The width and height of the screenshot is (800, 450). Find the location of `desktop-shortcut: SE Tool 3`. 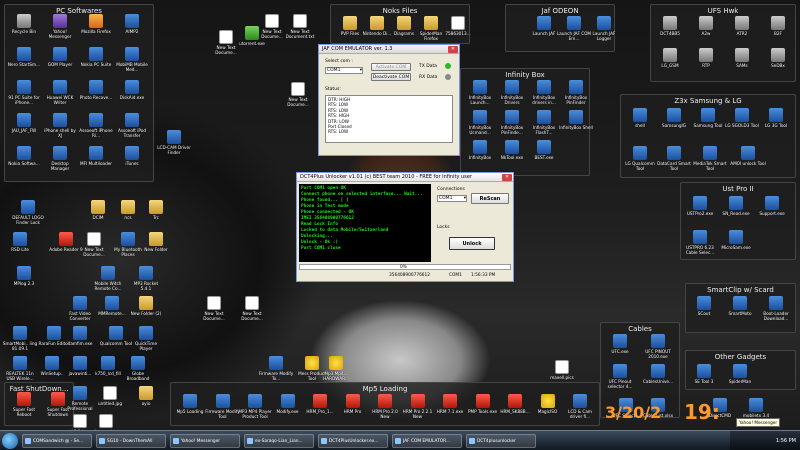

desktop-shortcut: SE Tool 3 is located at coordinates (704, 374).